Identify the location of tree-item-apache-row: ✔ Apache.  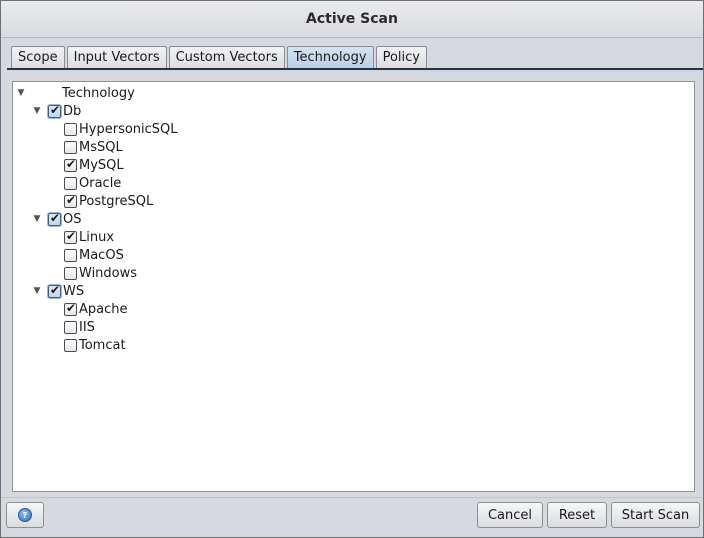
(96, 309).